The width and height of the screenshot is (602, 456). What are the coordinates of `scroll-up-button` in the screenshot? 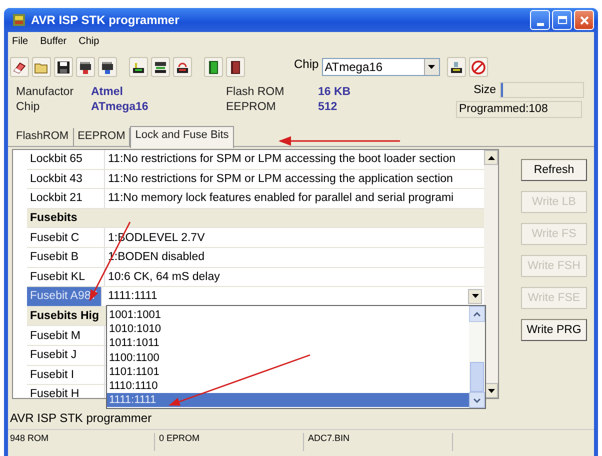 It's located at (491, 157).